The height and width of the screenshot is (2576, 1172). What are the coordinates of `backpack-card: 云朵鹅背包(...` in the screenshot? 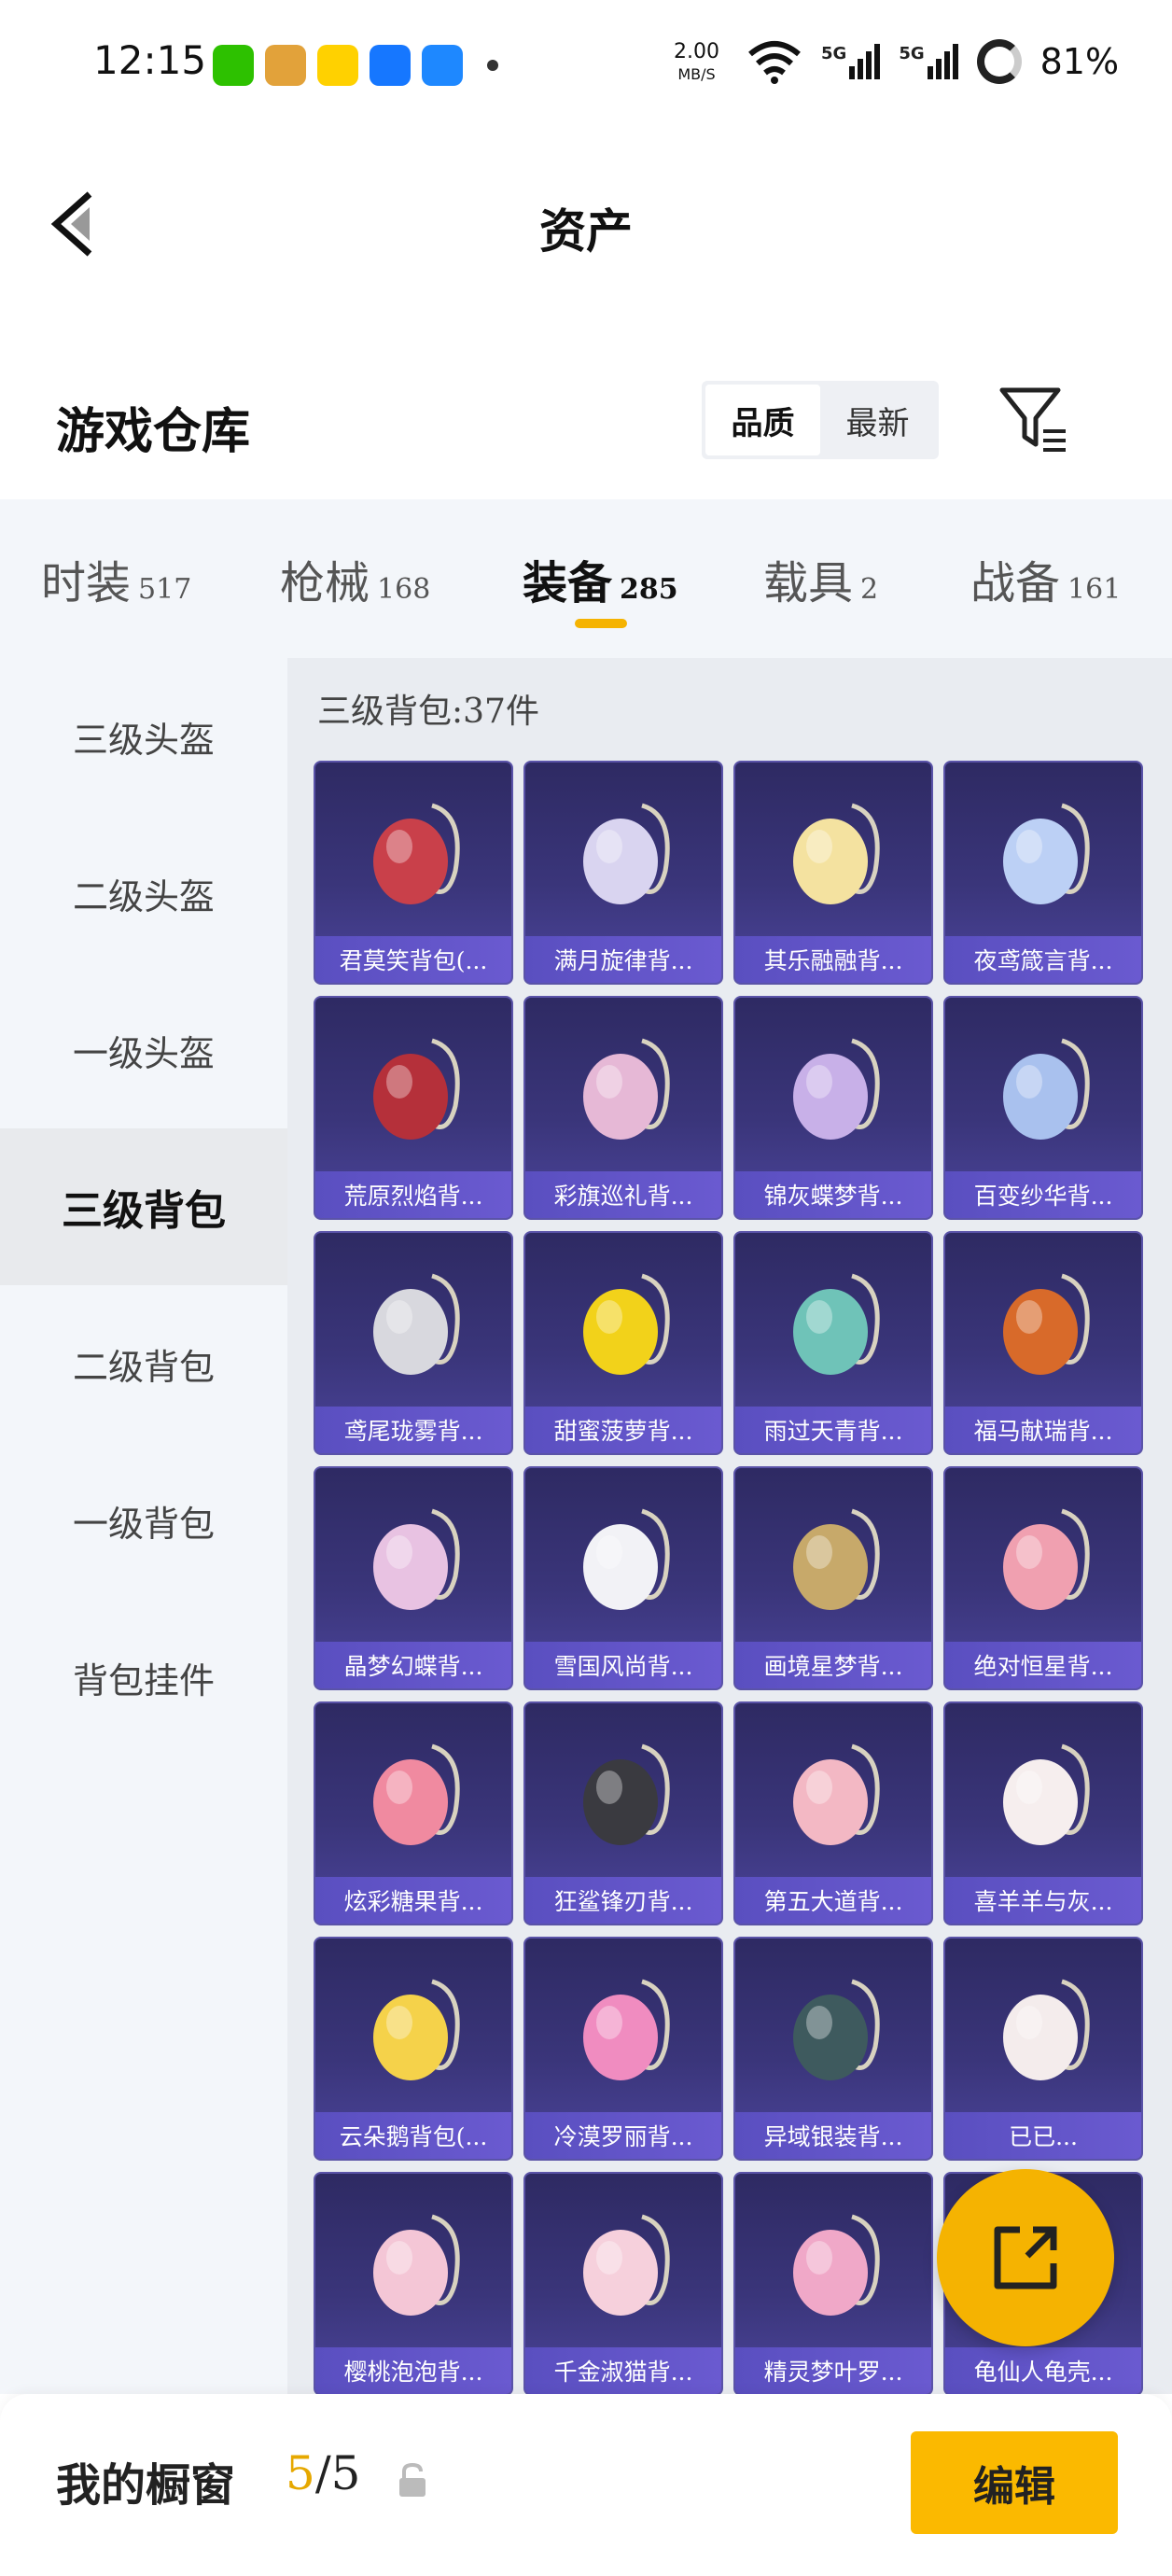 It's located at (413, 2049).